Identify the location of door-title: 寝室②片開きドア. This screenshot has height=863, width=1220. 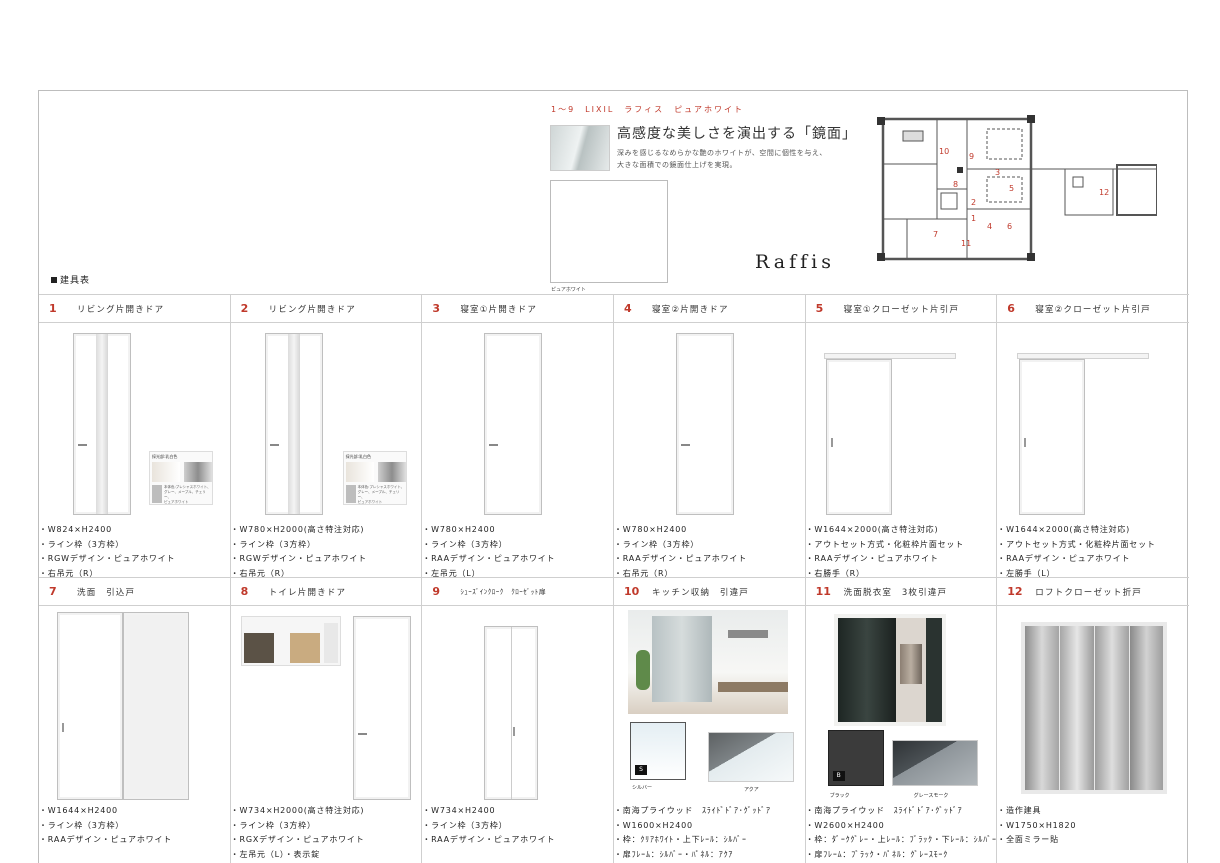
(690, 309).